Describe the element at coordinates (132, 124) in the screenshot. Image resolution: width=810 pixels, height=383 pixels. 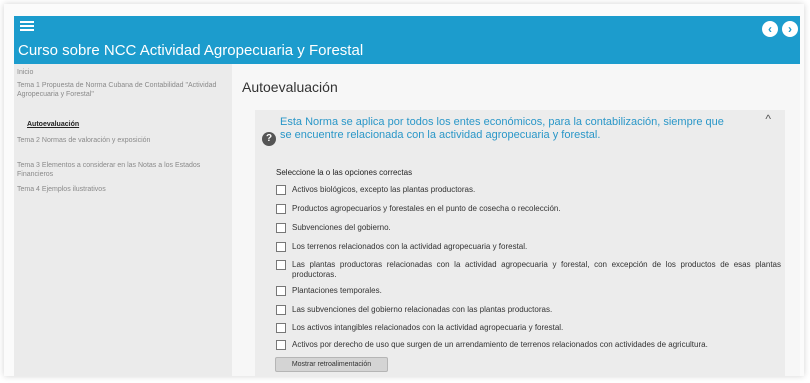
I see `sidebar-item-autoevaluacion: Autoevaluación` at that location.